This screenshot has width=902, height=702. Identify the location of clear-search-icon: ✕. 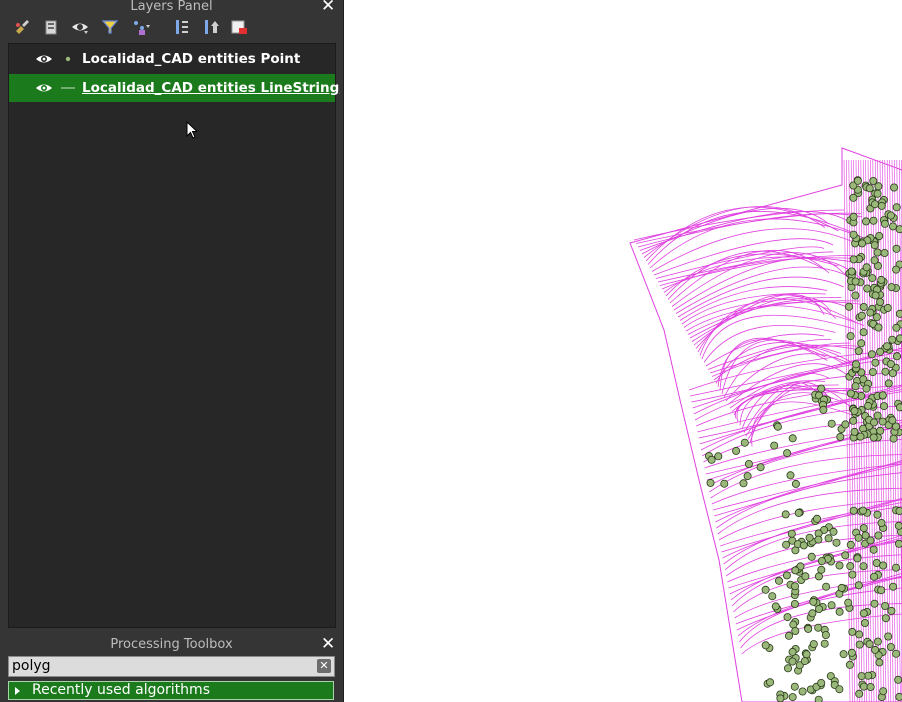
(324, 666).